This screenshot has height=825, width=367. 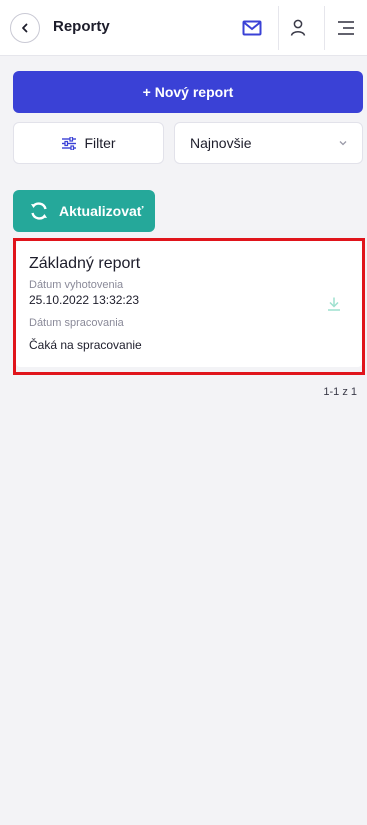 I want to click on download-button, so click(x=334, y=304).